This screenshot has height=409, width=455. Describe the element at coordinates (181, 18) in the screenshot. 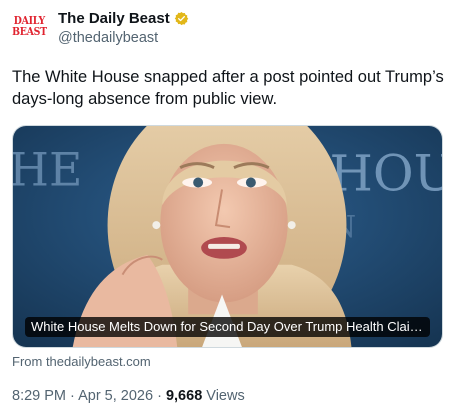

I see `verified-badge-icon` at that location.